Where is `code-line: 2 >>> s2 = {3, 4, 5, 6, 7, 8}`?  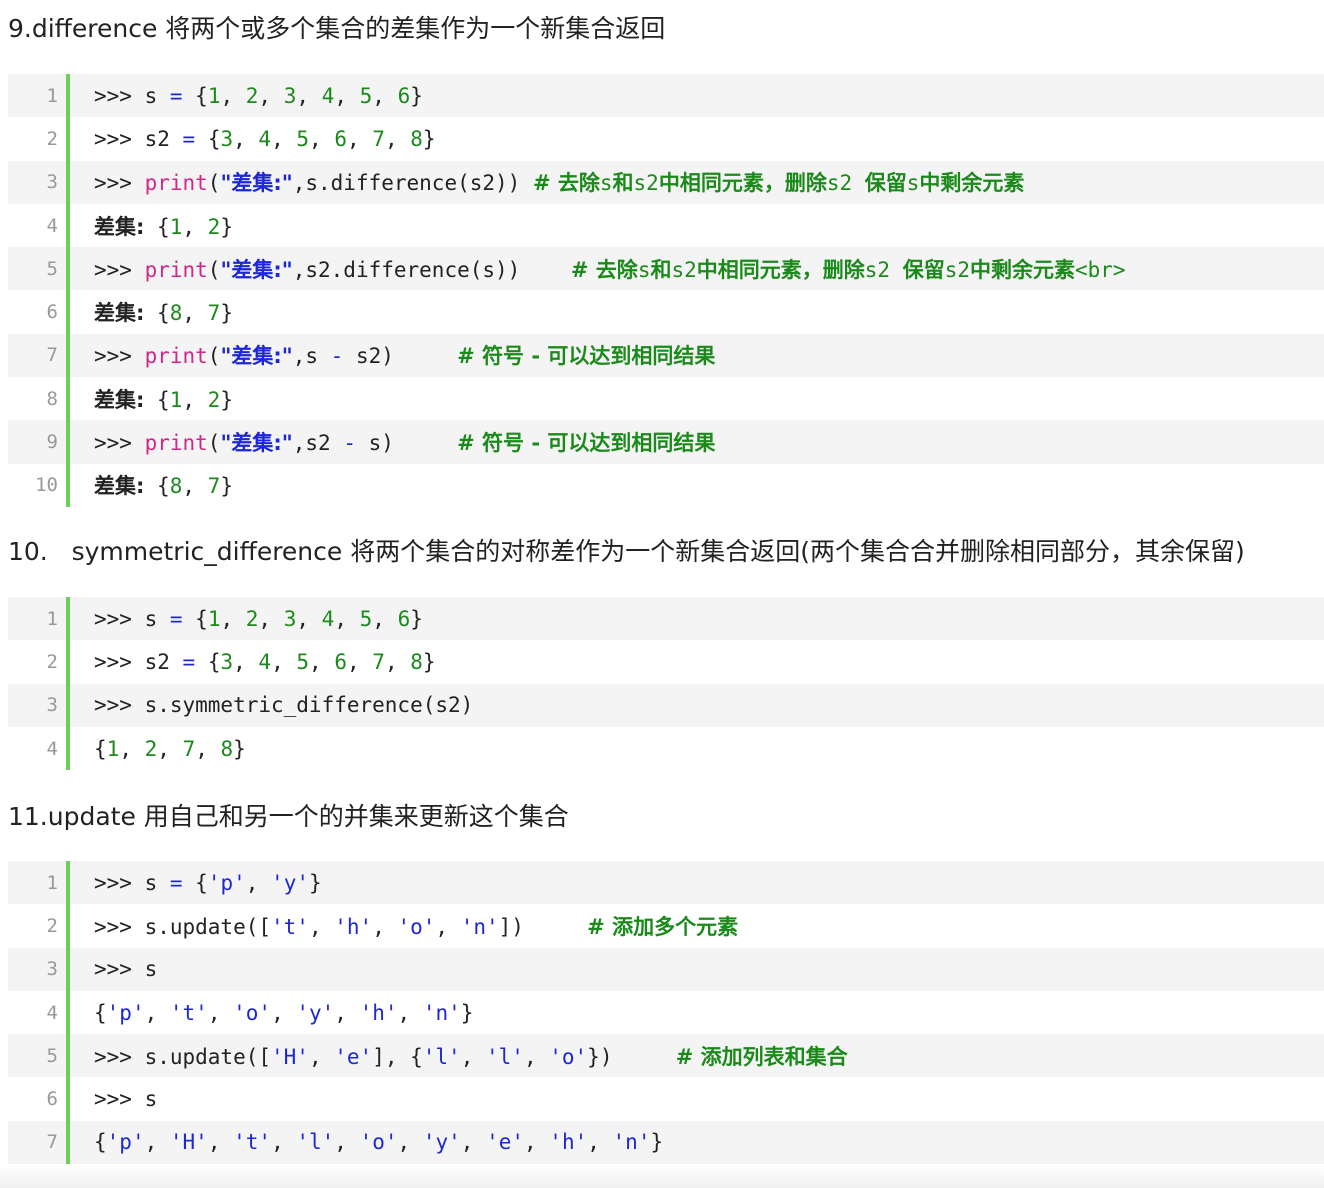
code-line: 2 >>> s2 = {3, 4, 5, 6, 7, 8} is located at coordinates (666, 662).